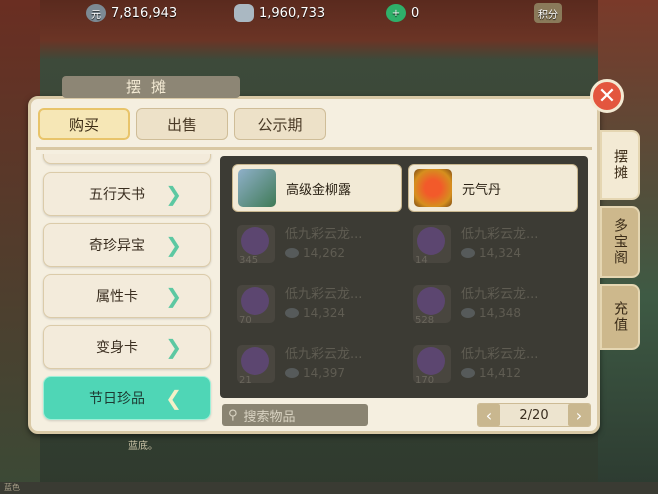  I want to click on next-page-button: ›, so click(578, 415).